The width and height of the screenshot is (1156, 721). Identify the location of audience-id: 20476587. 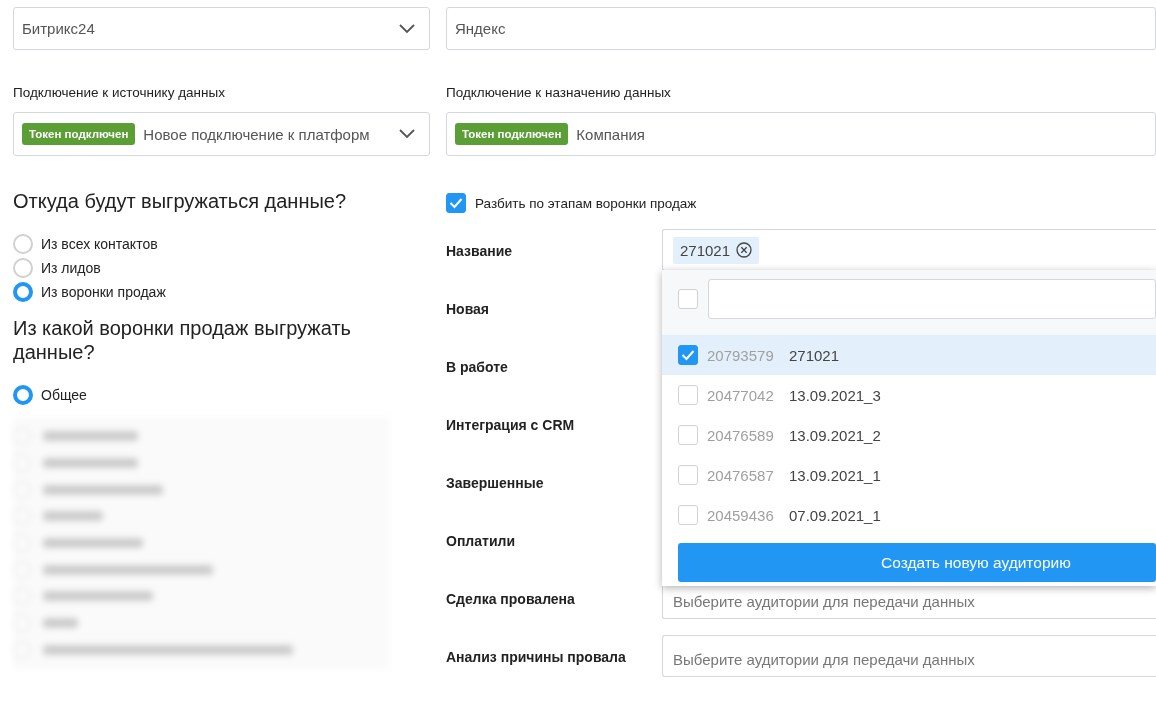
(741, 475).